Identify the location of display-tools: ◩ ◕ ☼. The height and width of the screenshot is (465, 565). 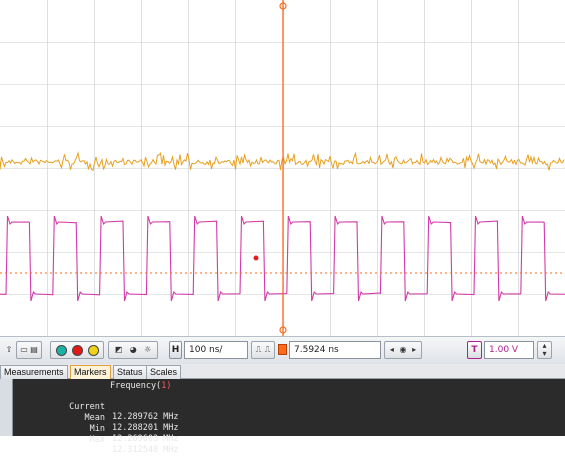
(133, 350).